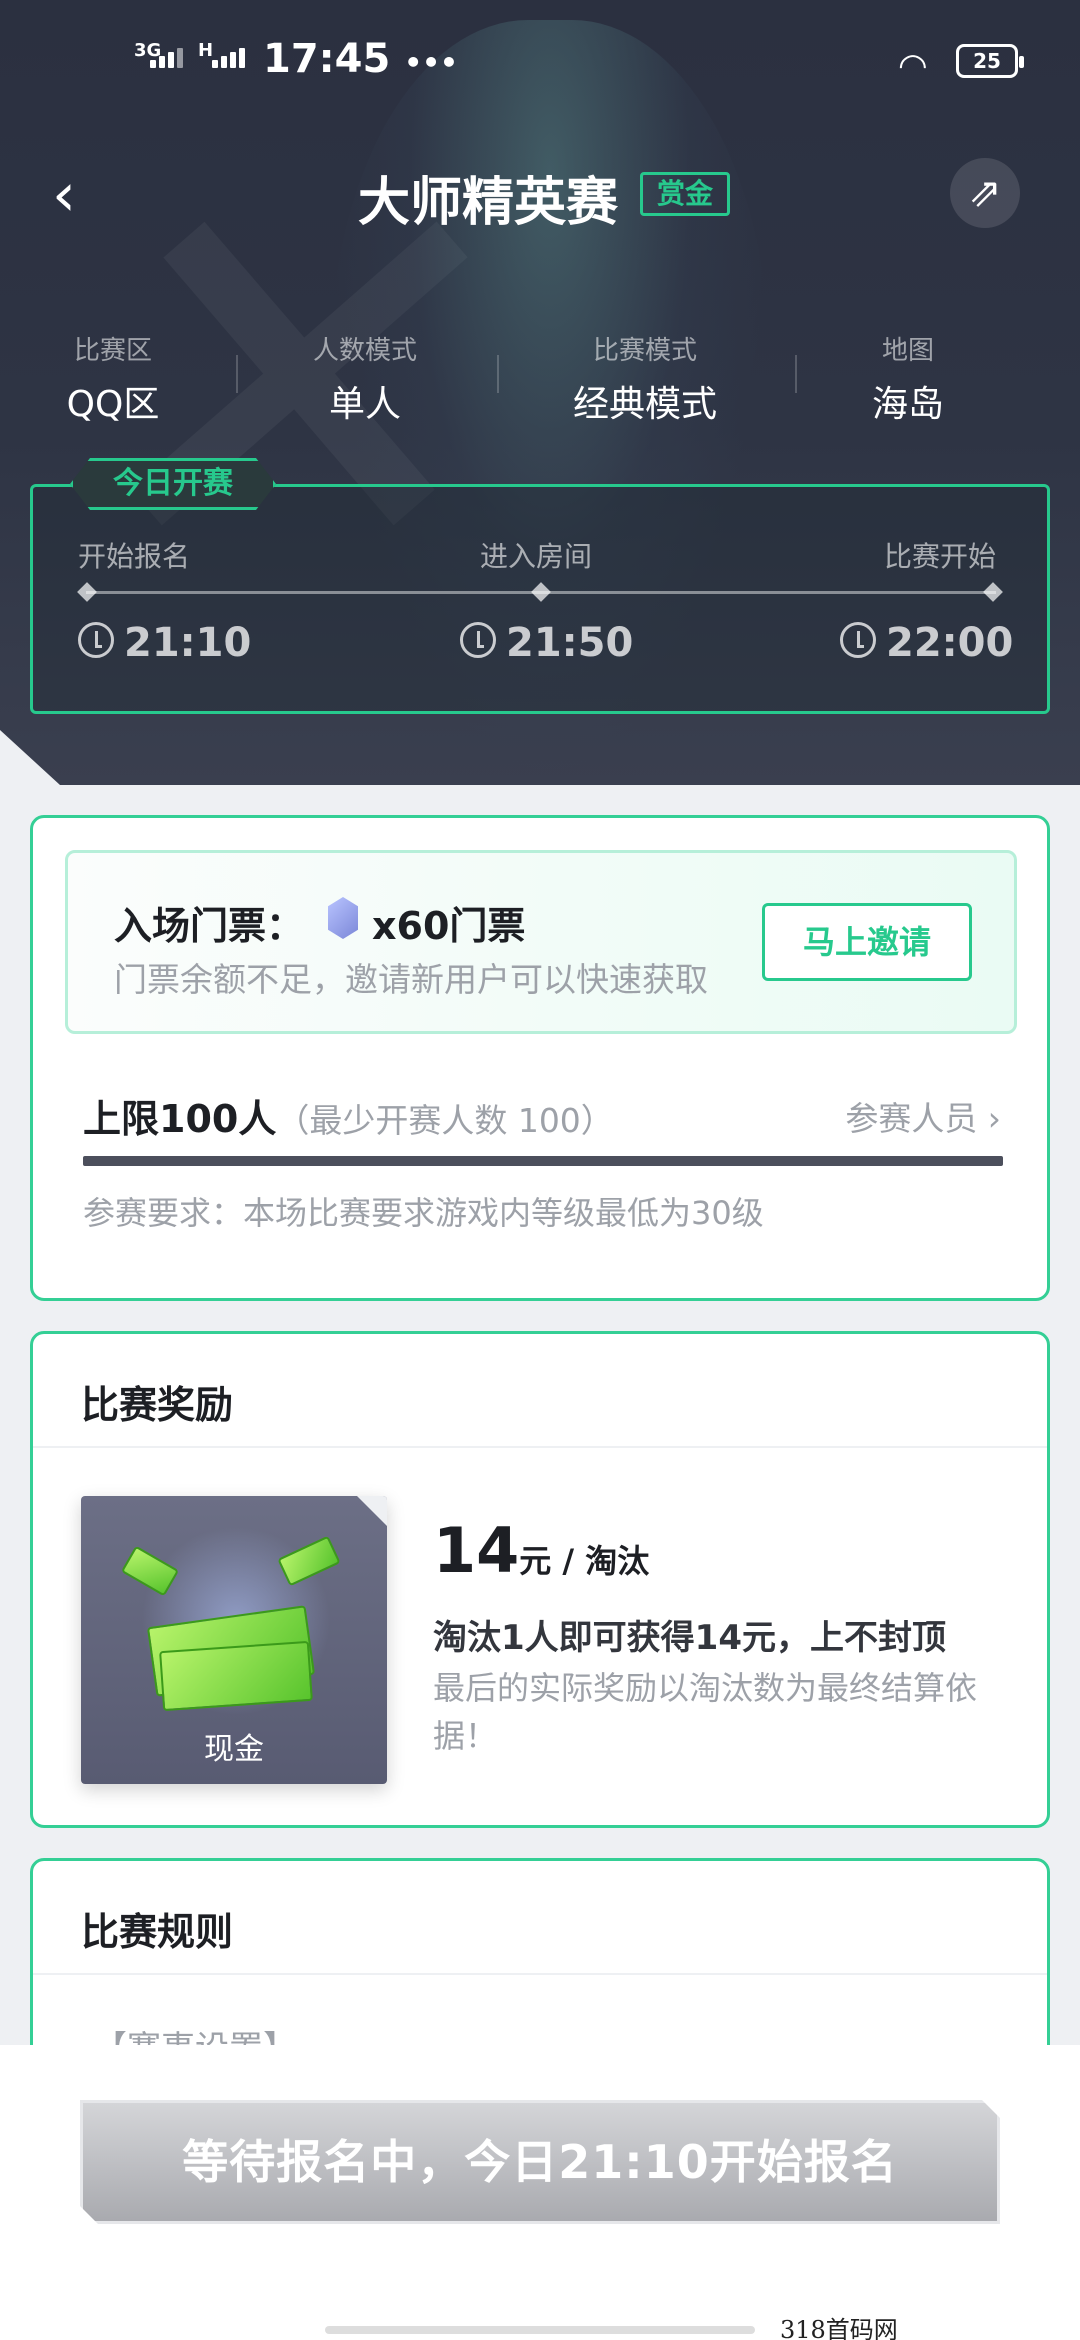  What do you see at coordinates (364, 351) in the screenshot?
I see `info-player-mode-label: 人数模式` at bounding box center [364, 351].